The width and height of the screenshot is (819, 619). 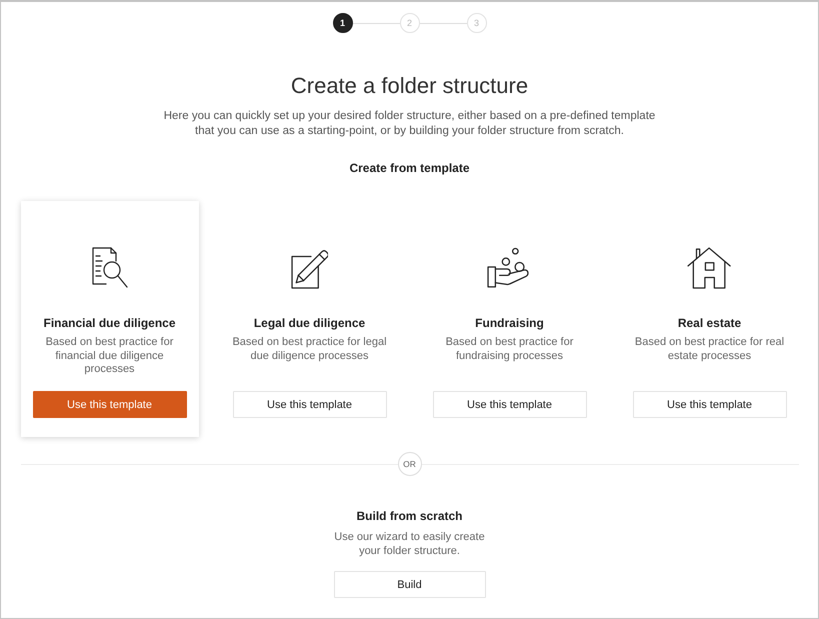 What do you see at coordinates (476, 23) in the screenshot?
I see `step-indicator: 3` at bounding box center [476, 23].